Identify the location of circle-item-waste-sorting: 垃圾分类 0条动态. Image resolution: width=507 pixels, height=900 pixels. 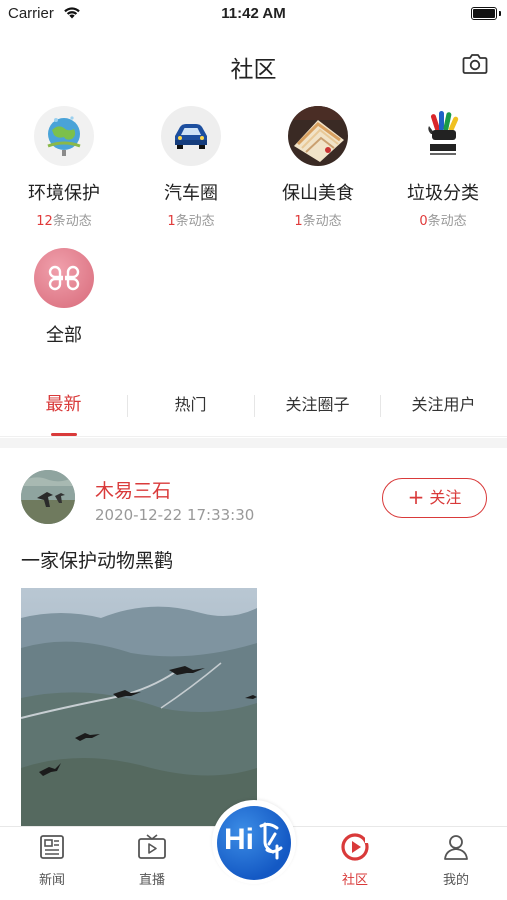
(443, 167).